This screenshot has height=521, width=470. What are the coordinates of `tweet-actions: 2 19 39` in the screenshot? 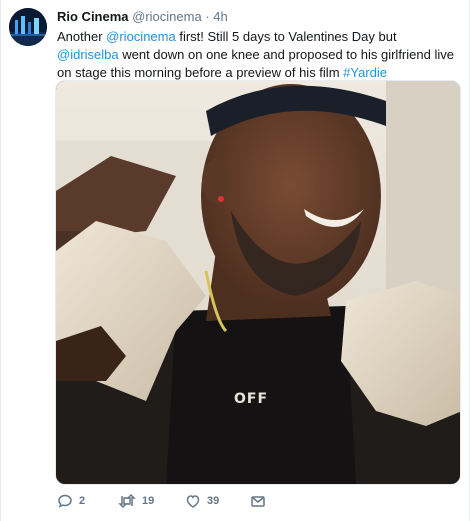 It's located at (185, 501).